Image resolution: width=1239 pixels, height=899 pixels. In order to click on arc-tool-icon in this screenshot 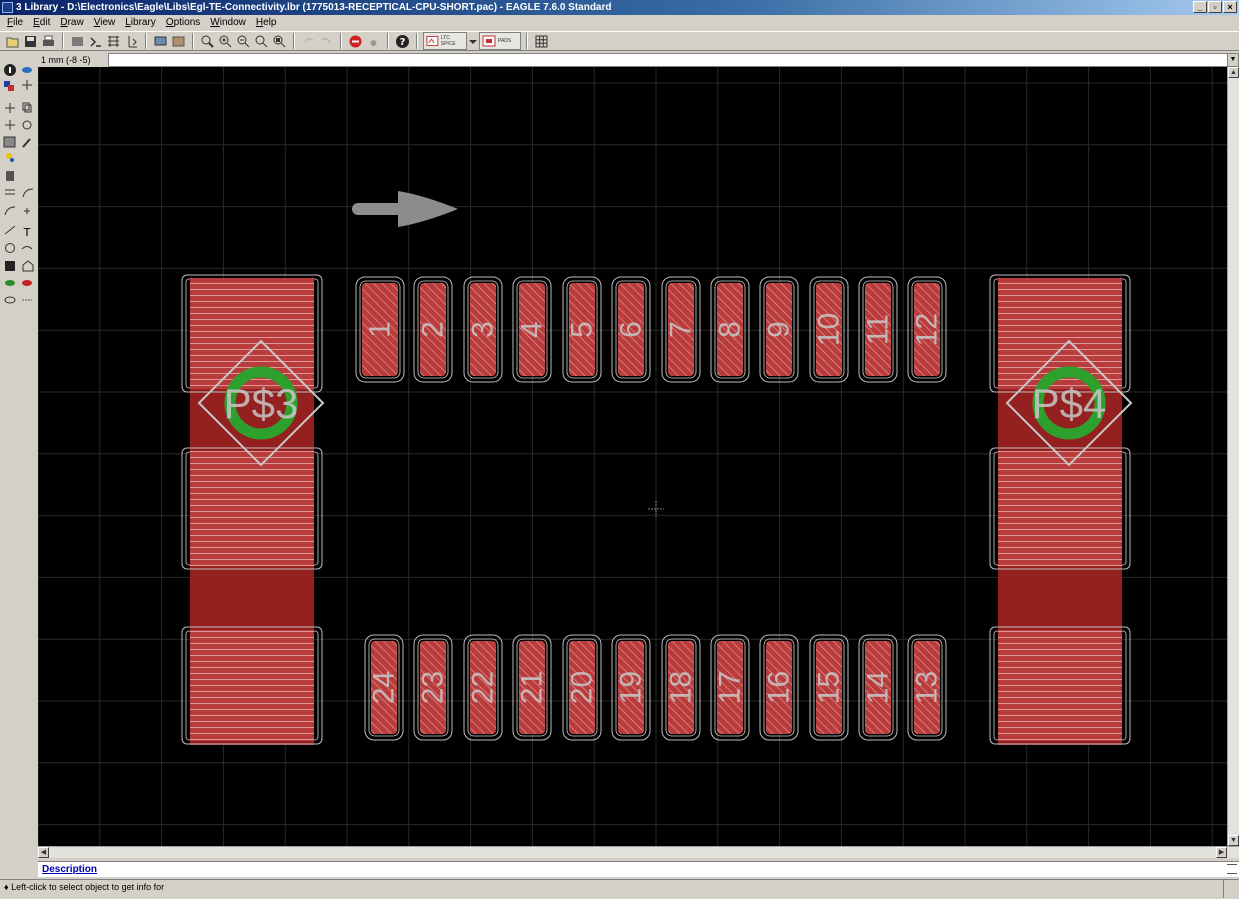, I will do `click(27, 248)`.